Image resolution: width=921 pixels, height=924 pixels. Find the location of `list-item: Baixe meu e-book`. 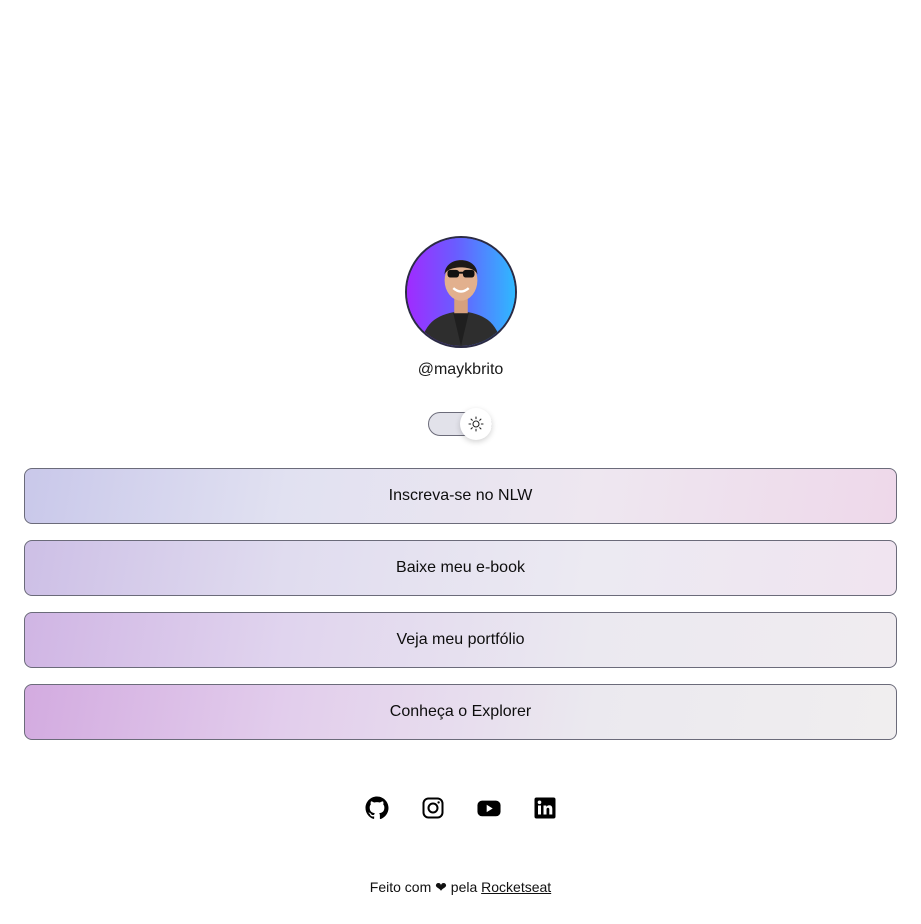

list-item: Baixe meu e-book is located at coordinates (460, 568).